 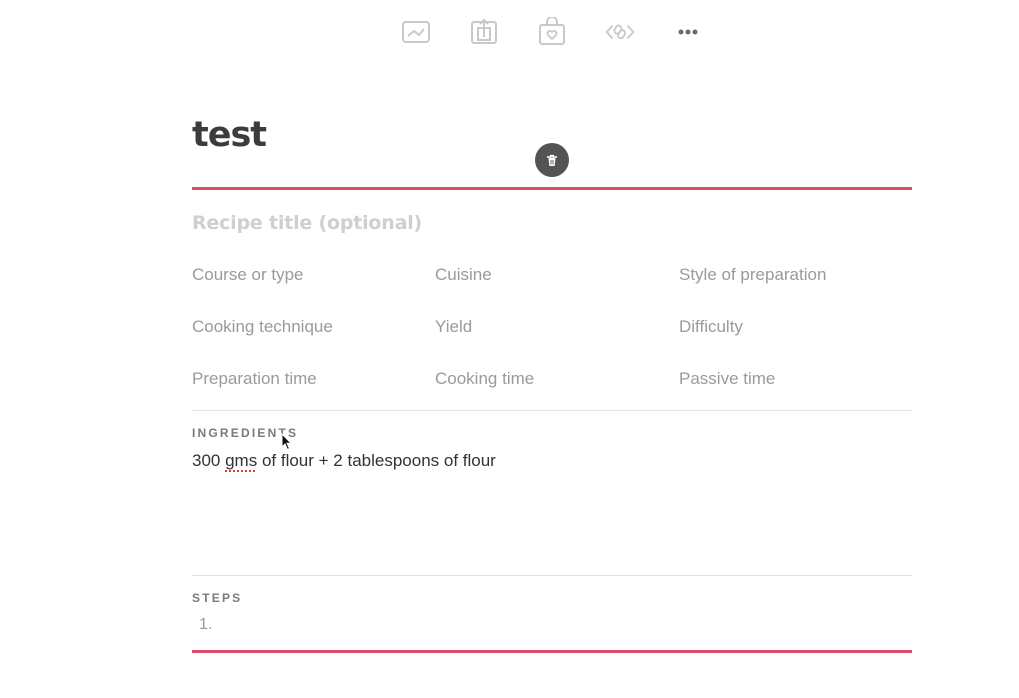 What do you see at coordinates (552, 651) in the screenshot?
I see `recipe-block-bottom-border` at bounding box center [552, 651].